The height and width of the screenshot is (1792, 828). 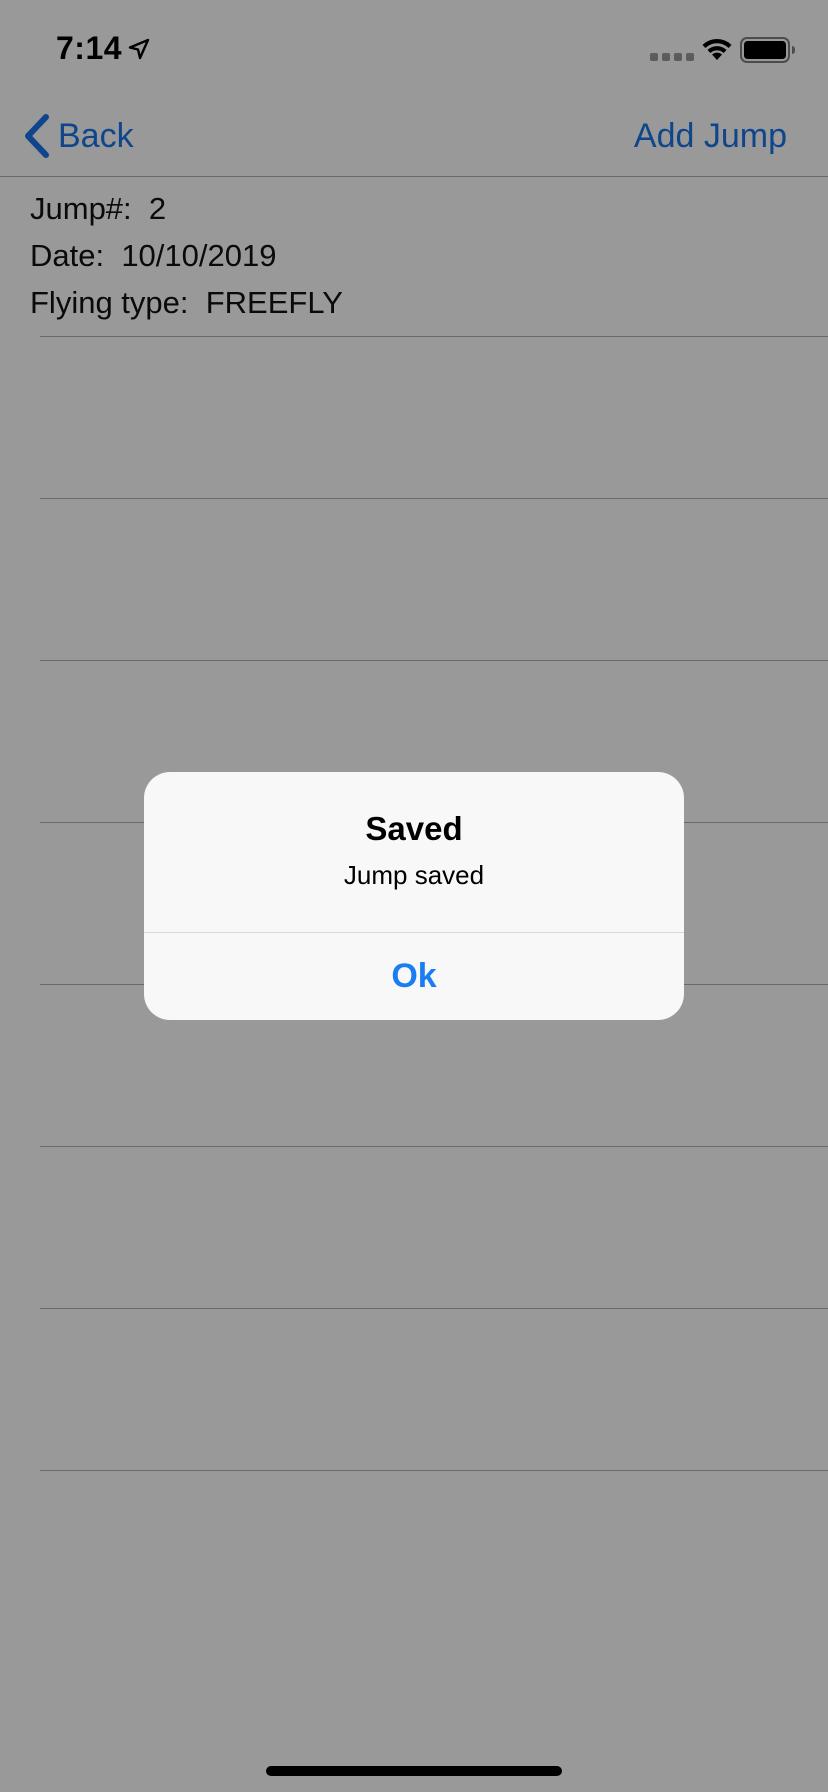 I want to click on ok-button: Ok, so click(x=414, y=976).